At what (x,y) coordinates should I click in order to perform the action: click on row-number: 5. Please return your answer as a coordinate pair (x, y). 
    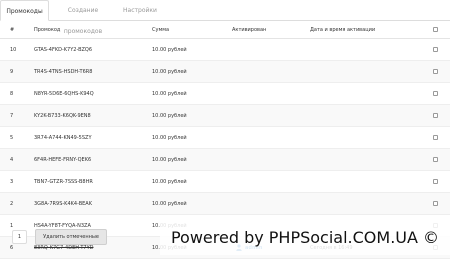
    Looking at the image, I should click on (12, 138).